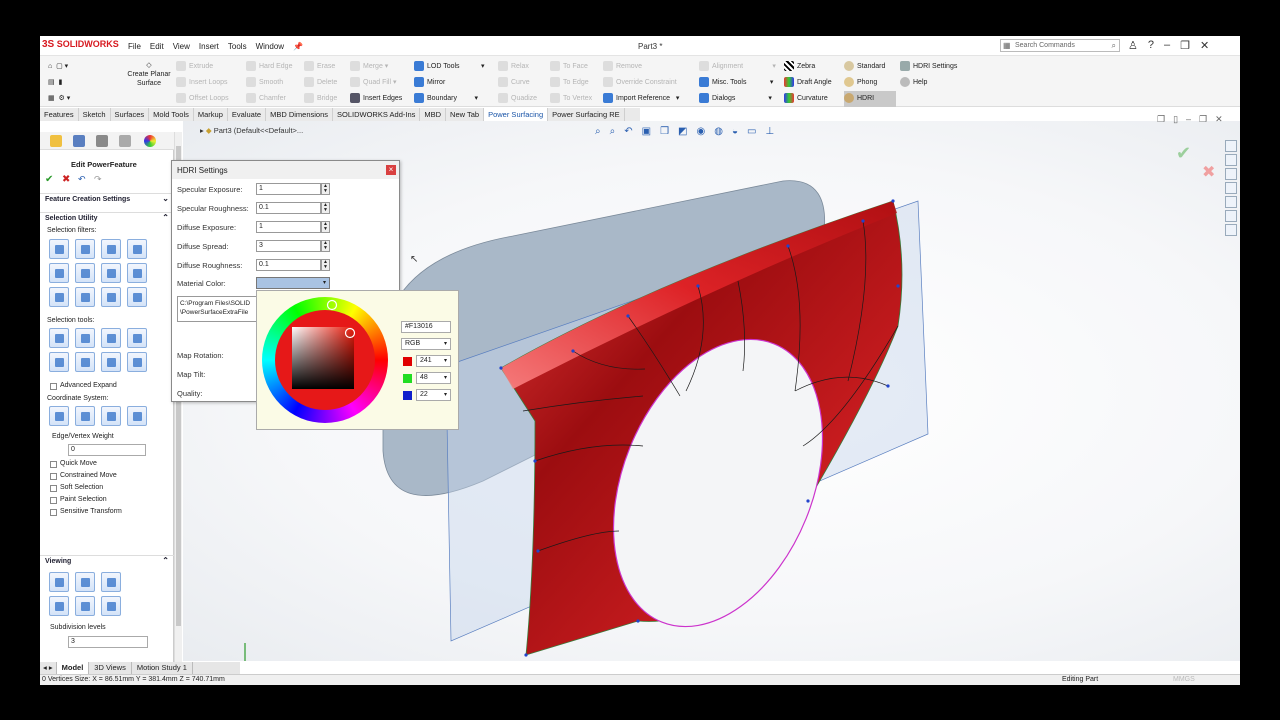 This screenshot has height=720, width=1280. Describe the element at coordinates (137, 338) in the screenshot. I see `tool-select-grow-button` at that location.